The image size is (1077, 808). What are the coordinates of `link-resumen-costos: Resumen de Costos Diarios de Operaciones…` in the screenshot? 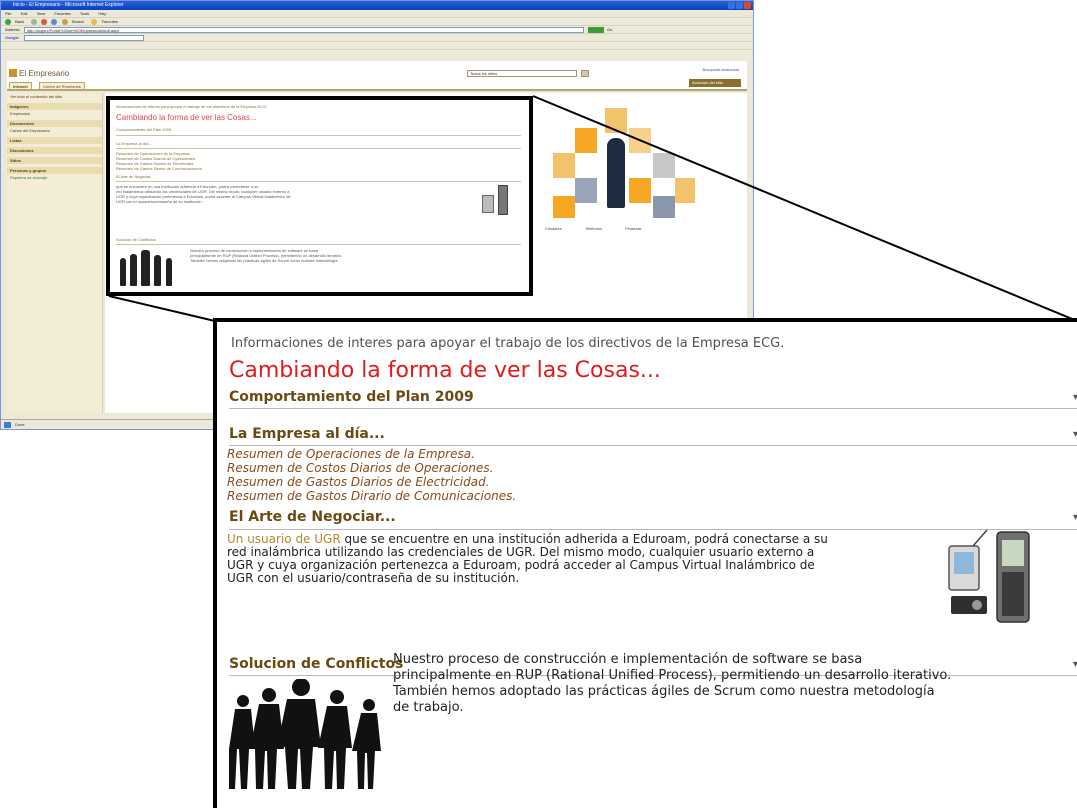 It's located at (360, 468).